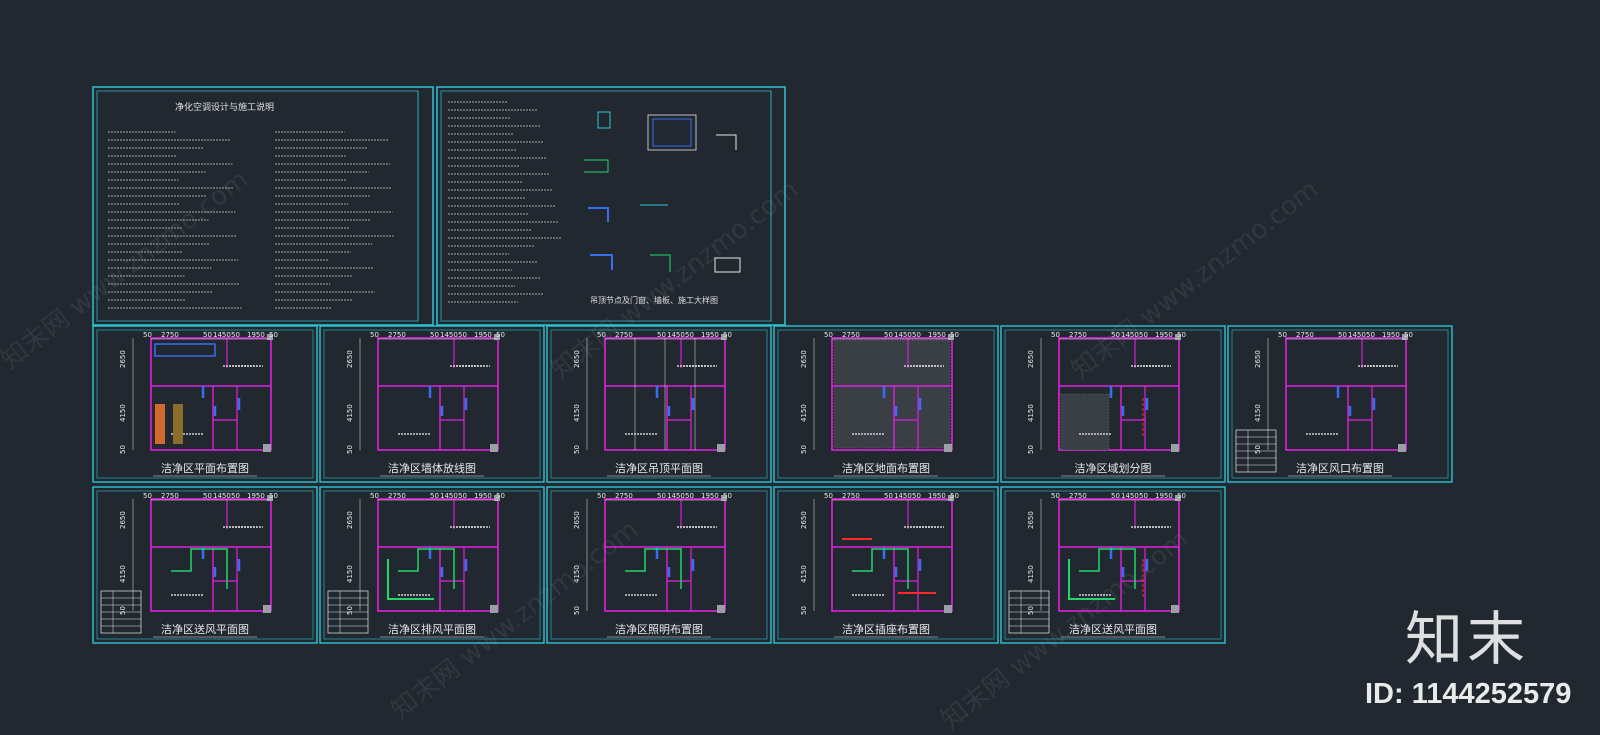 The height and width of the screenshot is (735, 1600). I want to click on drawing-sheet: 50 2750 50 1450 50 1950 502650415050洁净区风口布置图, so click(1340, 404).